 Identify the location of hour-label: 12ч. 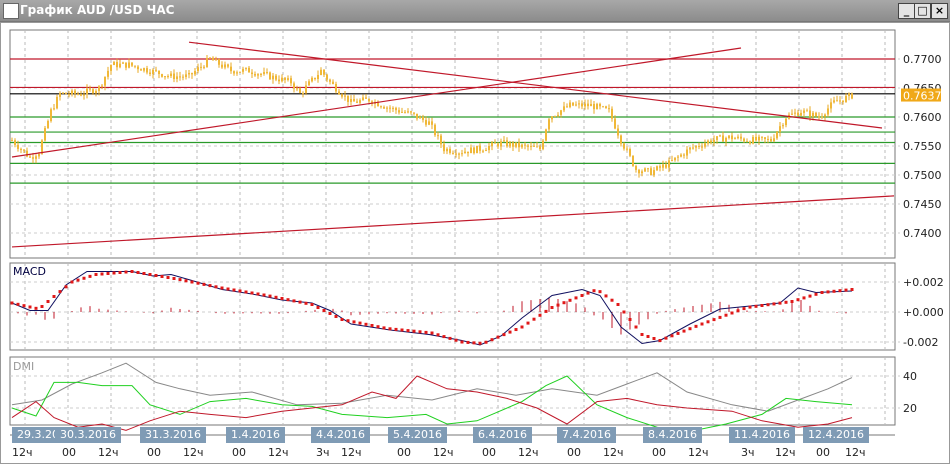
(351, 452).